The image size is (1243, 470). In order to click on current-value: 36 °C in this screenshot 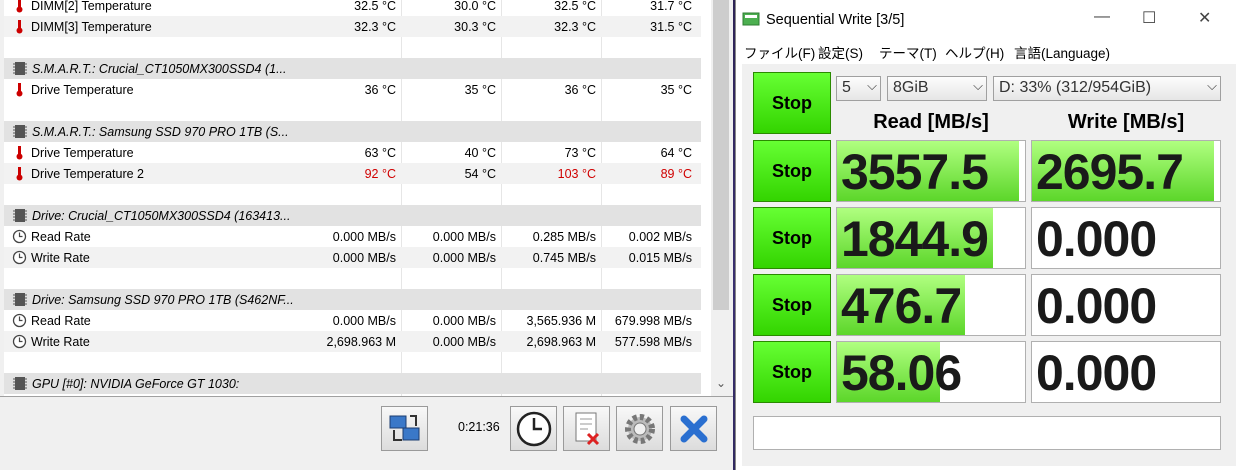, I will do `click(380, 90)`.